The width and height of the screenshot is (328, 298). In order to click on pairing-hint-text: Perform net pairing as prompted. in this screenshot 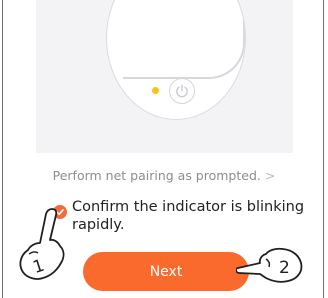, I will do `click(156, 175)`.